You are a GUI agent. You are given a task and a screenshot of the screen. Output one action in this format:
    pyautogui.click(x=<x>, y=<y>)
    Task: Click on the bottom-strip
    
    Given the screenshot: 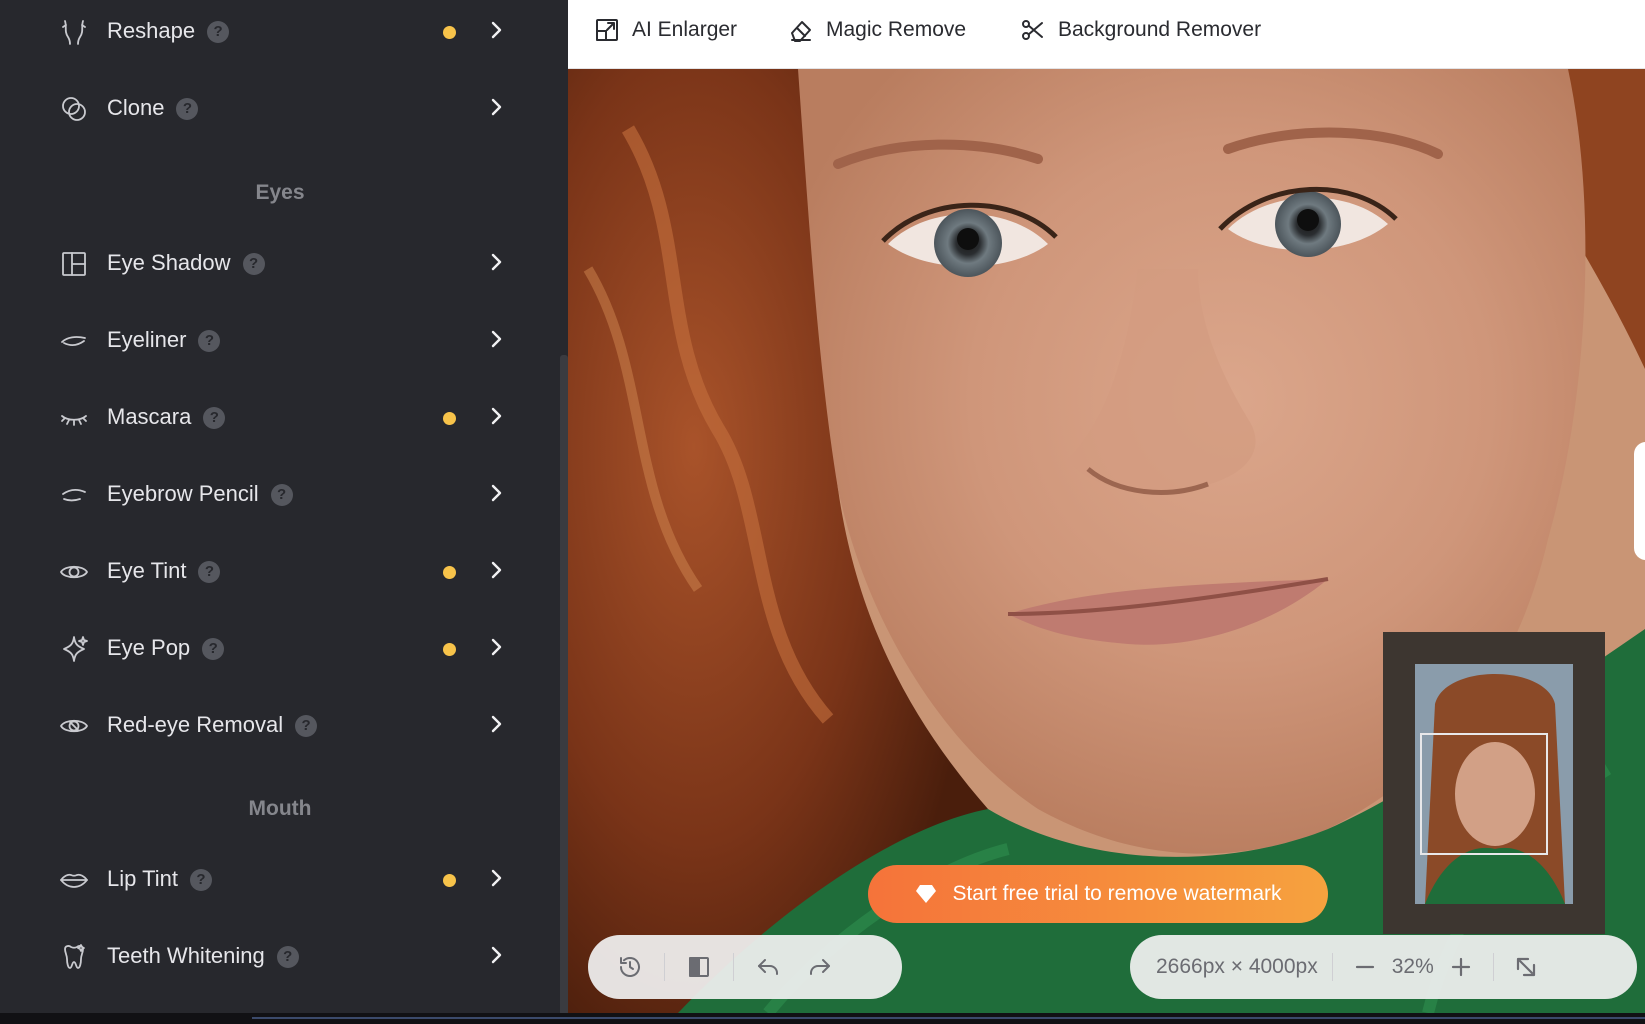 What is the action you would take?
    pyautogui.click(x=822, y=1018)
    